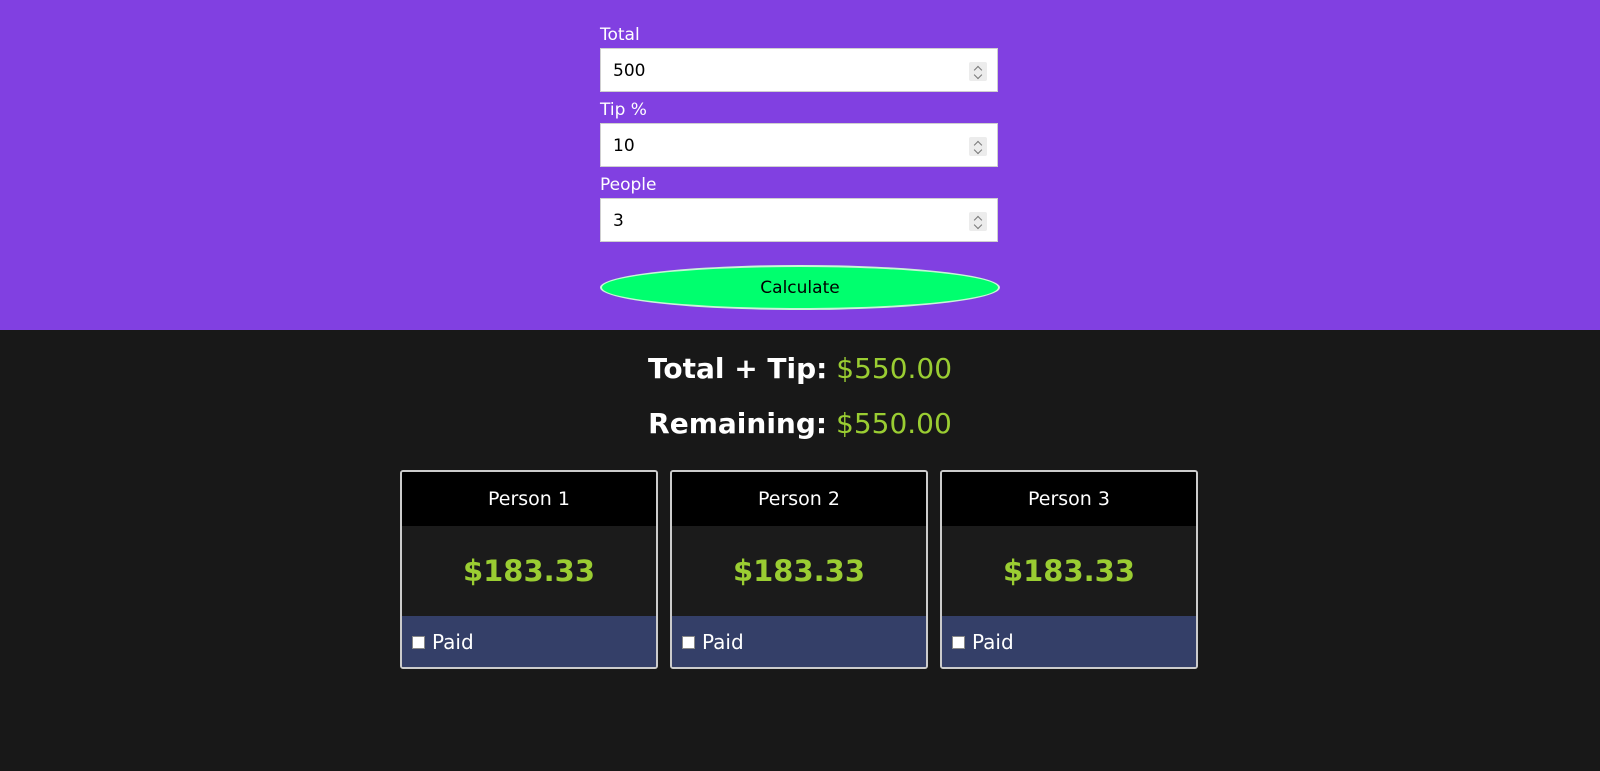 This screenshot has width=1600, height=771. I want to click on total-input-value: 500, so click(629, 71).